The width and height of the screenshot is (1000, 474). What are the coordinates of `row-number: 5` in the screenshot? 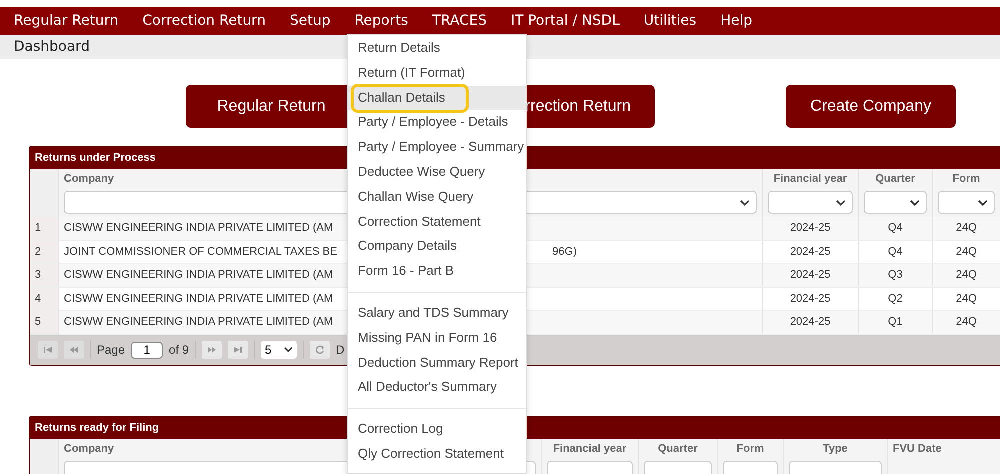 It's located at (44, 322).